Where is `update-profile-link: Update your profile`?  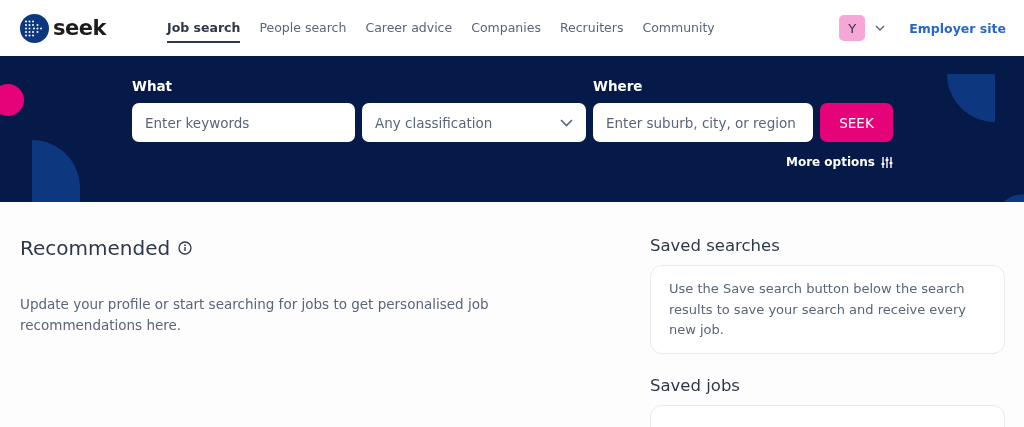 update-profile-link: Update your profile is located at coordinates (85, 304).